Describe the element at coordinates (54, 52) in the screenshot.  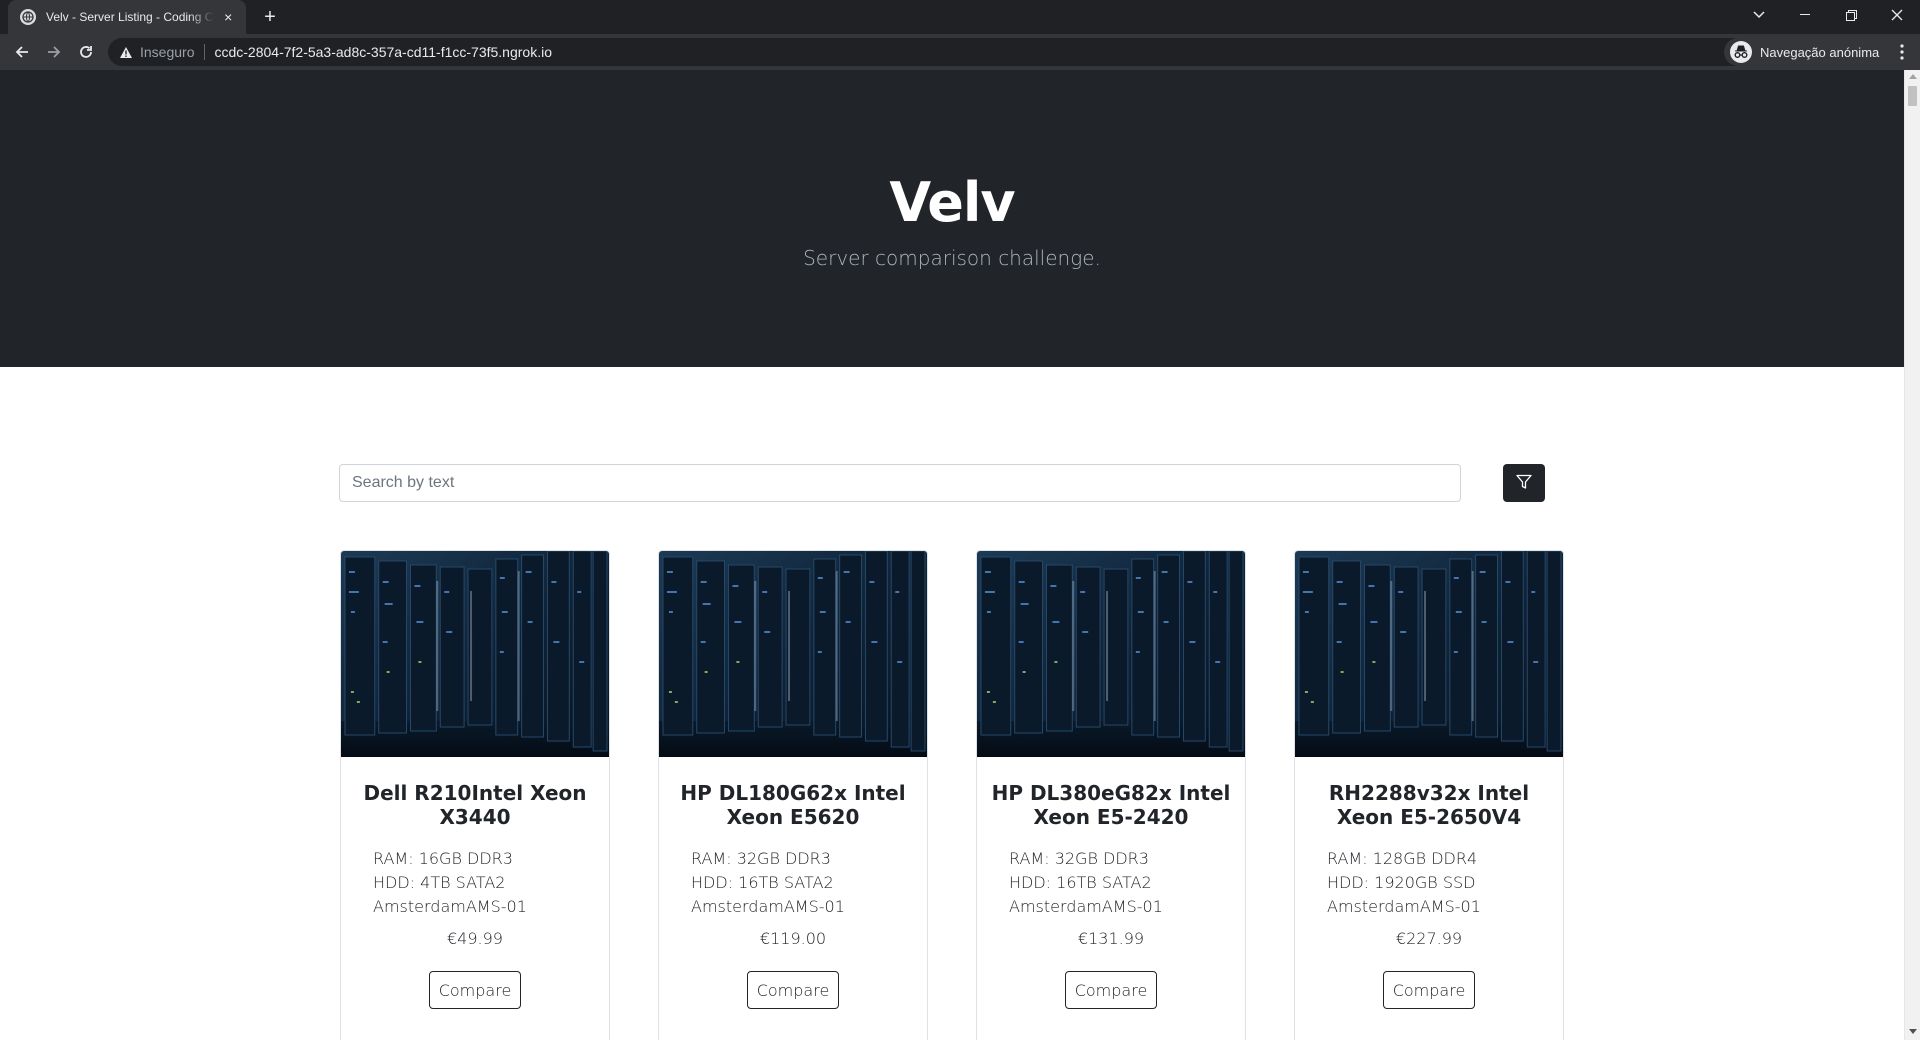
I see `forward-icon` at that location.